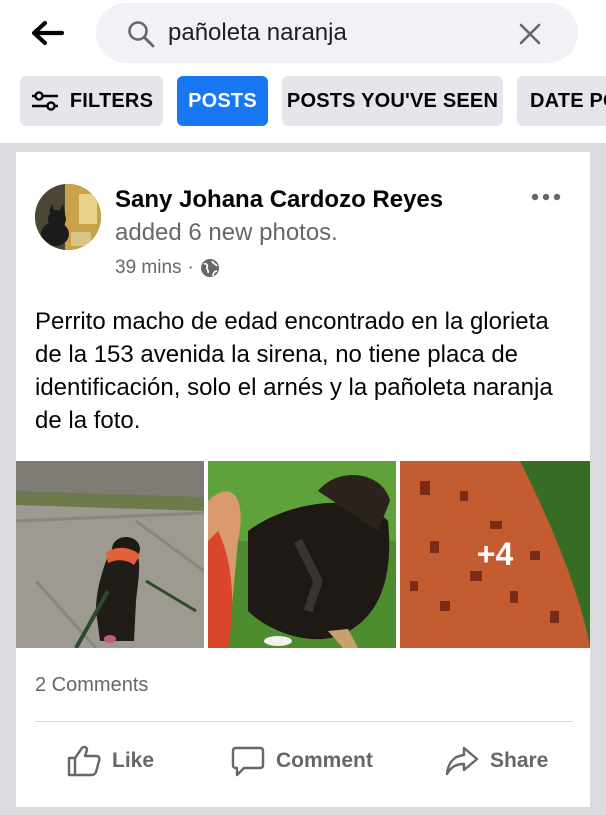 The width and height of the screenshot is (606, 815). I want to click on post-action: added 6 new photos., so click(226, 232).